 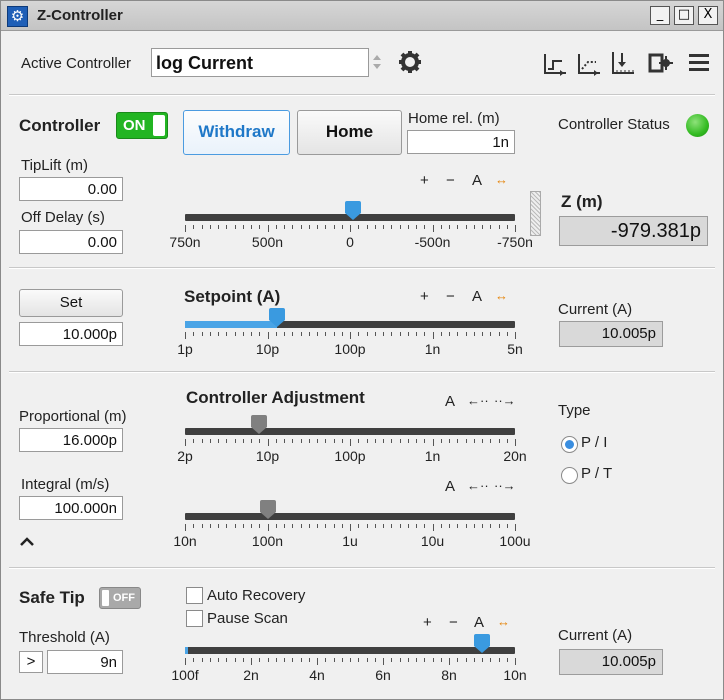 I want to click on setpoint-slider: 1p 10p 100p 1n 5n, so click(x=350, y=337).